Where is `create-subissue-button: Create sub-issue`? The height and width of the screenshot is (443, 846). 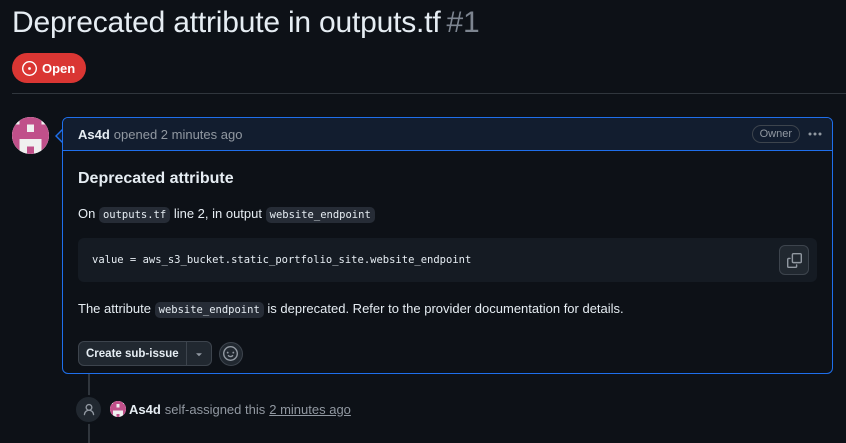
create-subissue-button: Create sub-issue is located at coordinates (133, 353).